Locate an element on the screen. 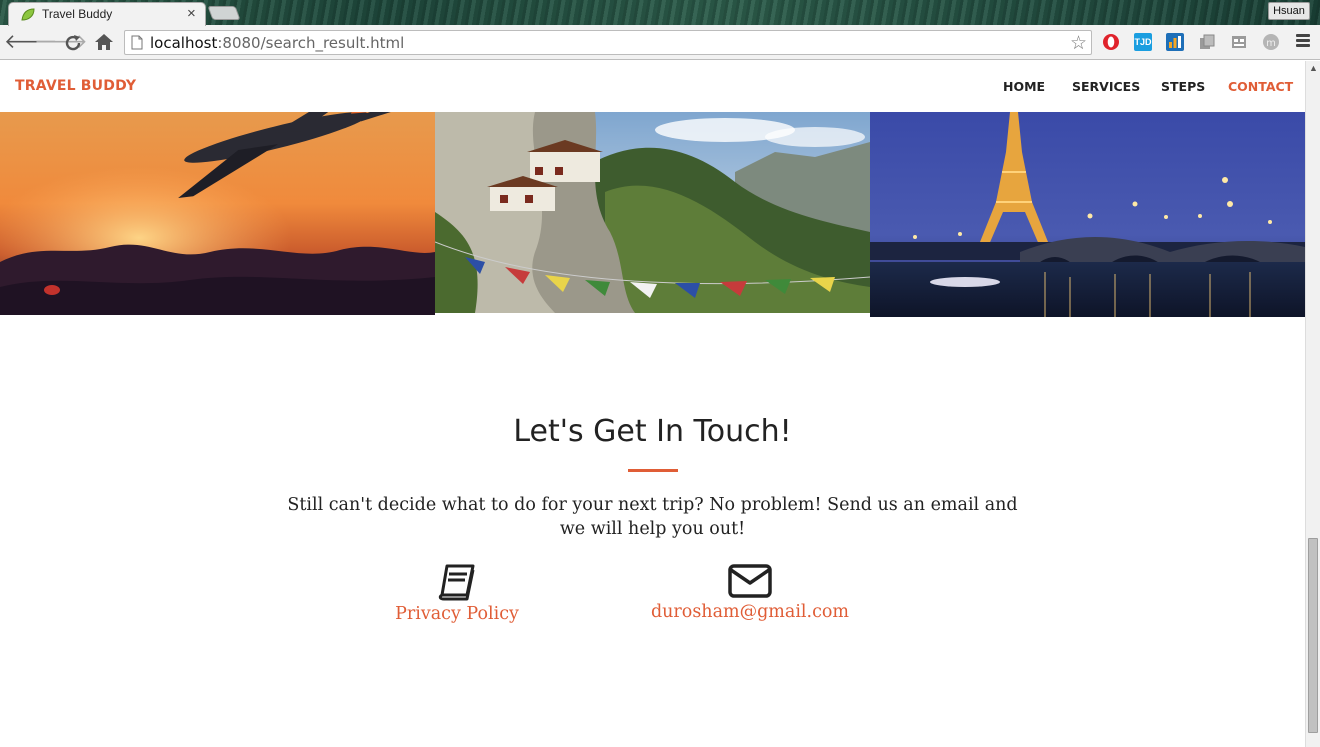 This screenshot has width=1320, height=747. scroll-up-arrow-icon: ▲ is located at coordinates (1313, 68).